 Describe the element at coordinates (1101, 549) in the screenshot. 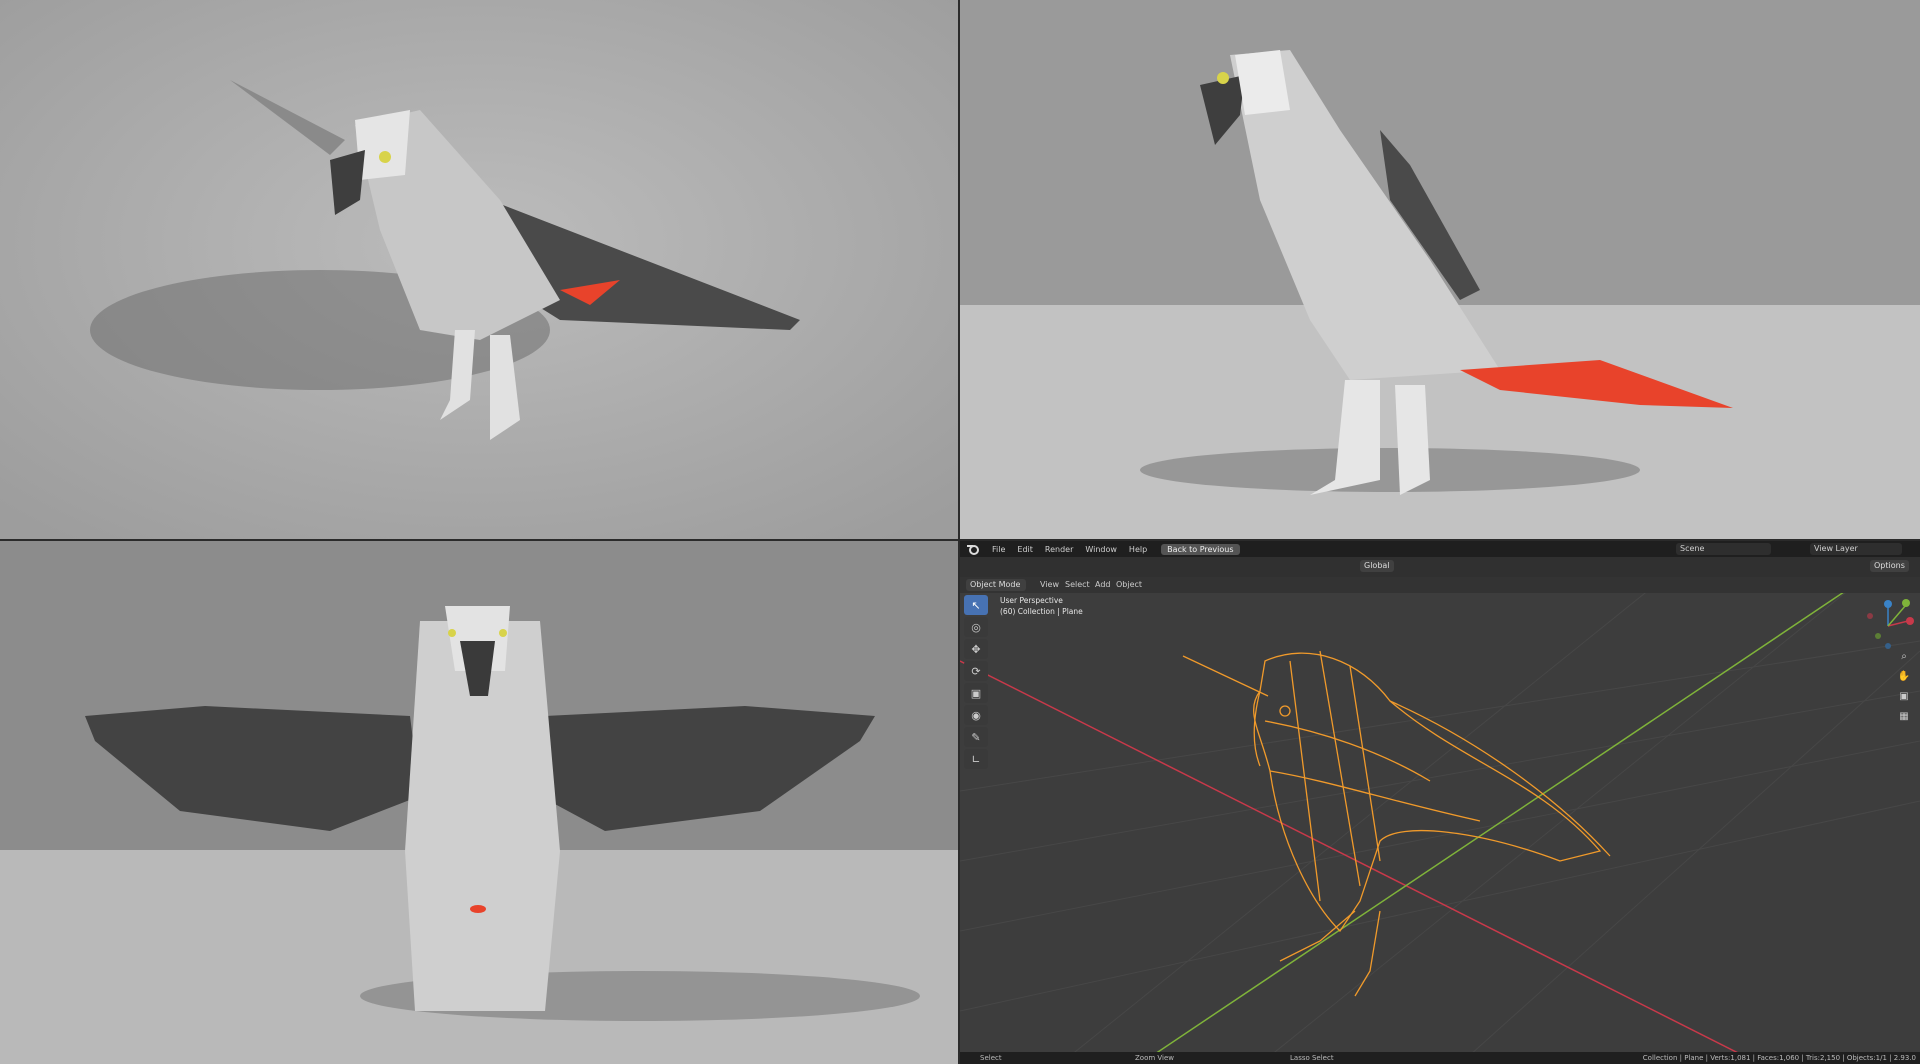

I see `menu-window: Window` at that location.